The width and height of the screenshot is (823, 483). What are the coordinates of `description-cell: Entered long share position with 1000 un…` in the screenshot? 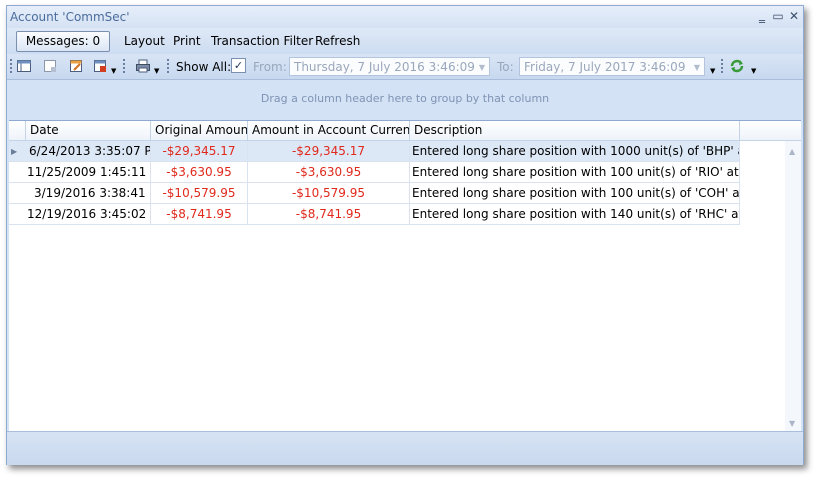 It's located at (575, 151).